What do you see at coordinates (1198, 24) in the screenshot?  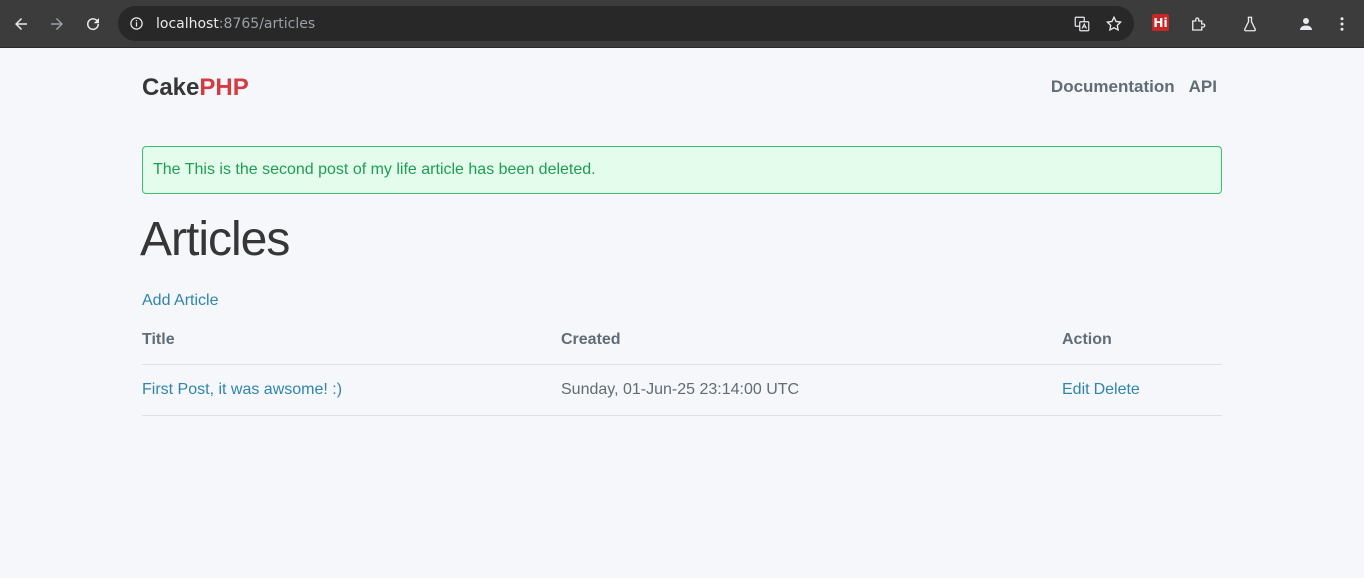 I see `puzzle-icon` at bounding box center [1198, 24].